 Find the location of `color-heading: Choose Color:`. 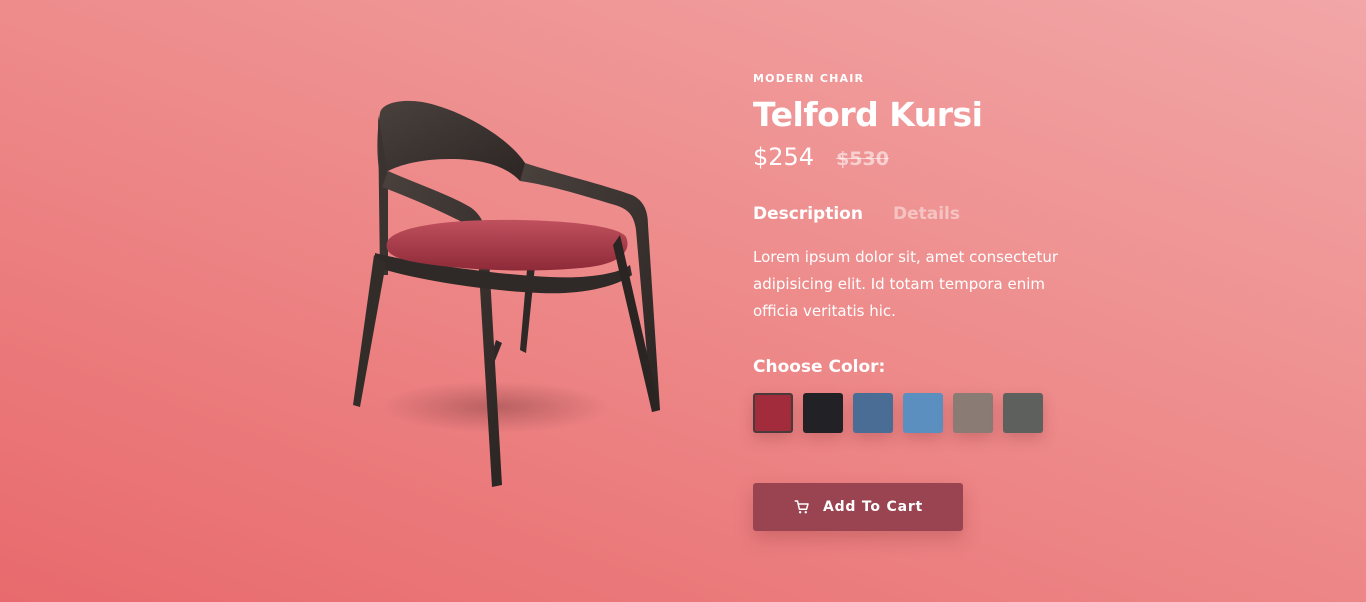

color-heading: Choose Color: is located at coordinates (819, 367).